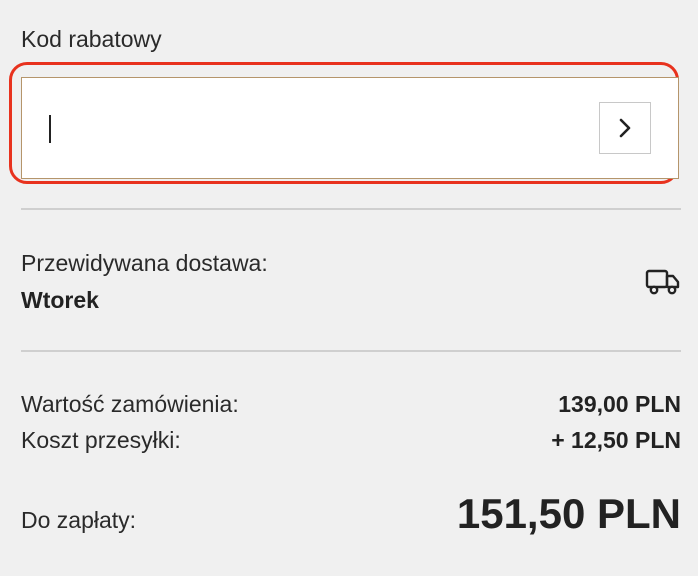 The height and width of the screenshot is (576, 698). I want to click on coupon-submit-button, so click(625, 128).